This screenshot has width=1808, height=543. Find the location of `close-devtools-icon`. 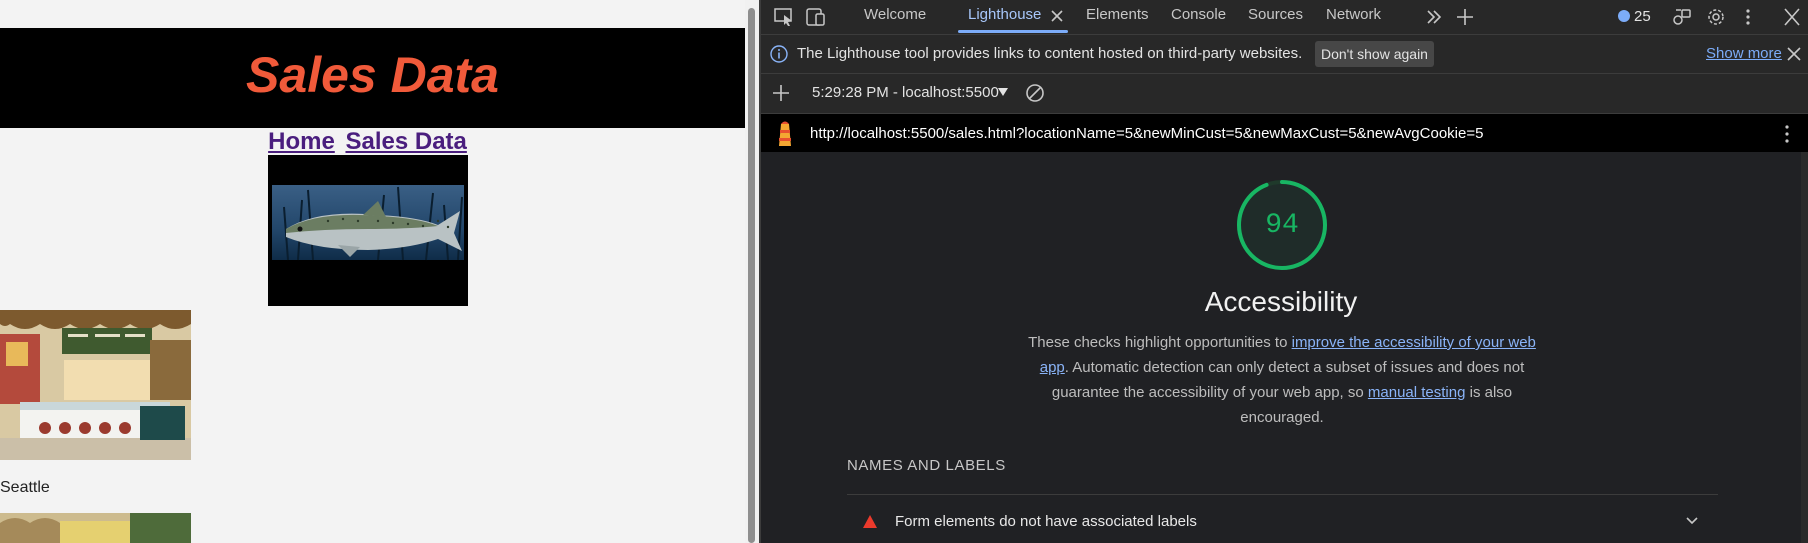

close-devtools-icon is located at coordinates (1792, 17).